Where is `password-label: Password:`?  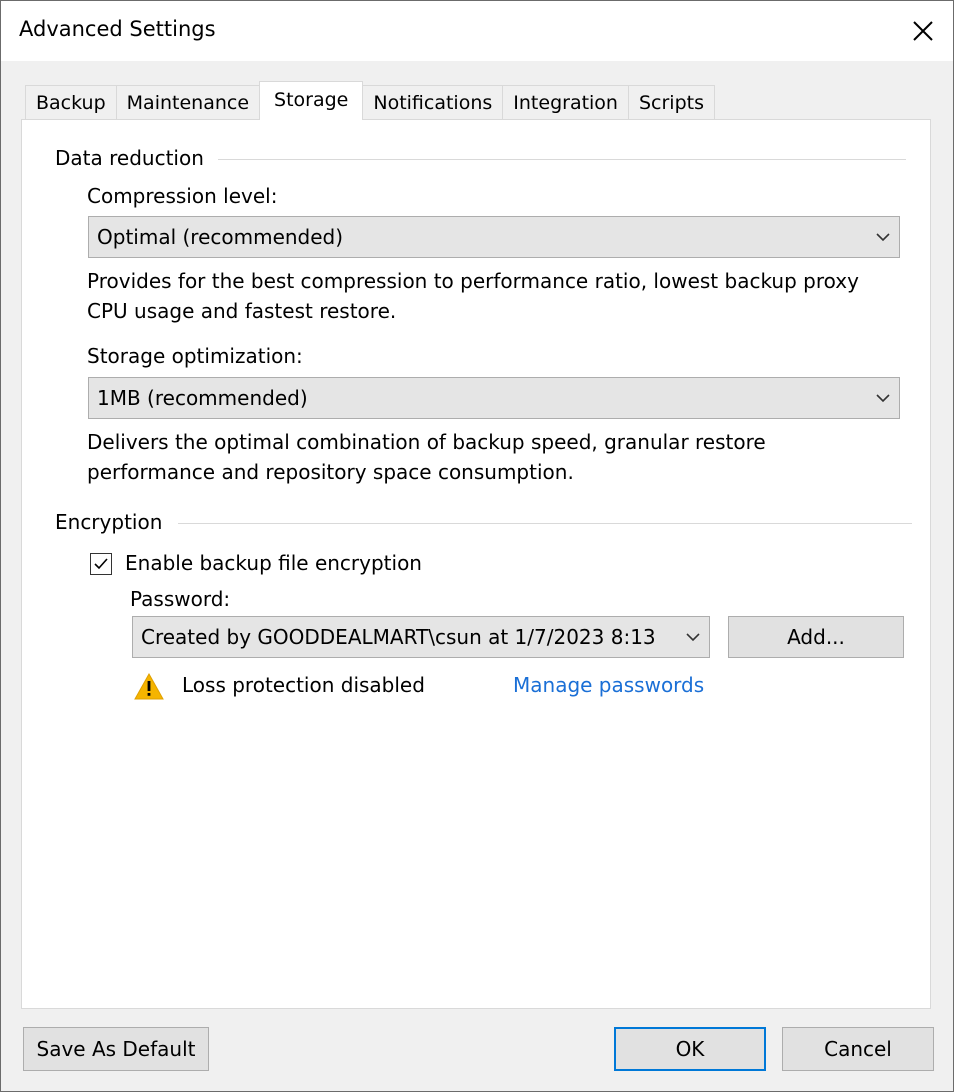
password-label: Password: is located at coordinates (180, 599).